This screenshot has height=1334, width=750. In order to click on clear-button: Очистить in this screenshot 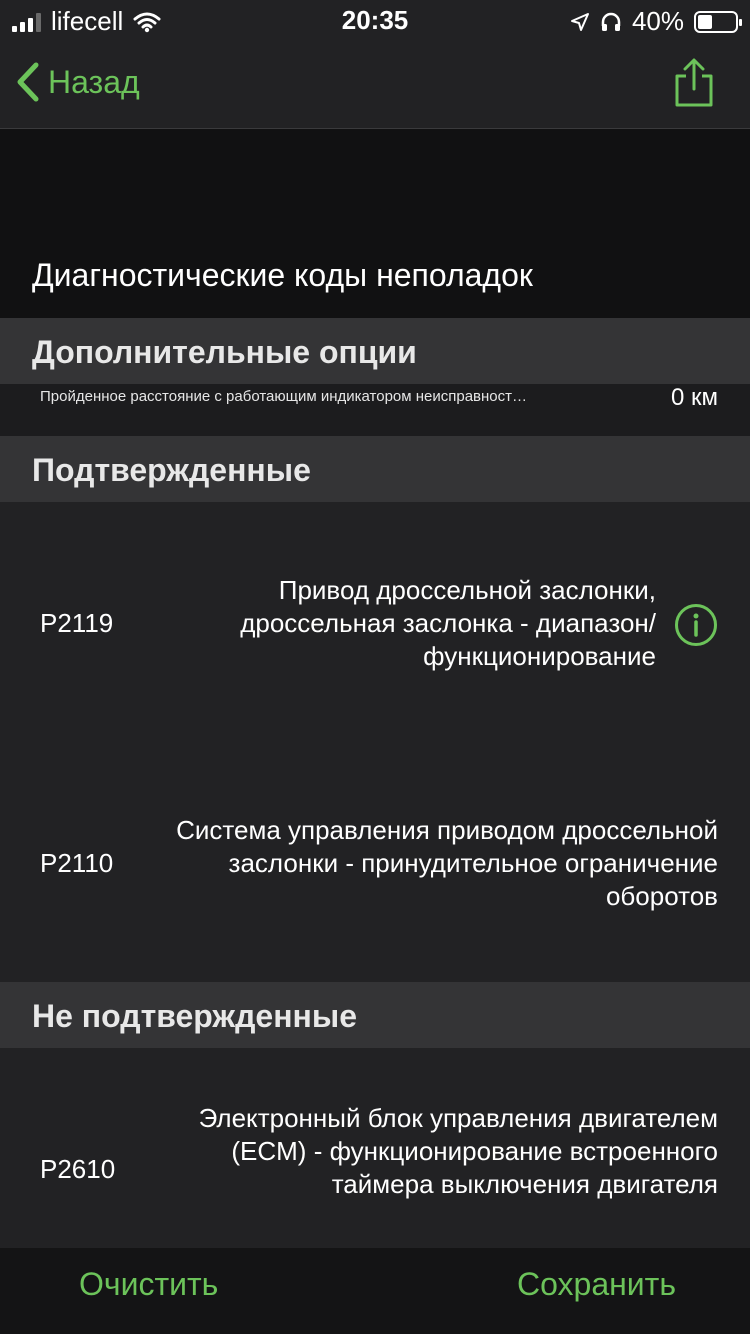, I will do `click(148, 1284)`.